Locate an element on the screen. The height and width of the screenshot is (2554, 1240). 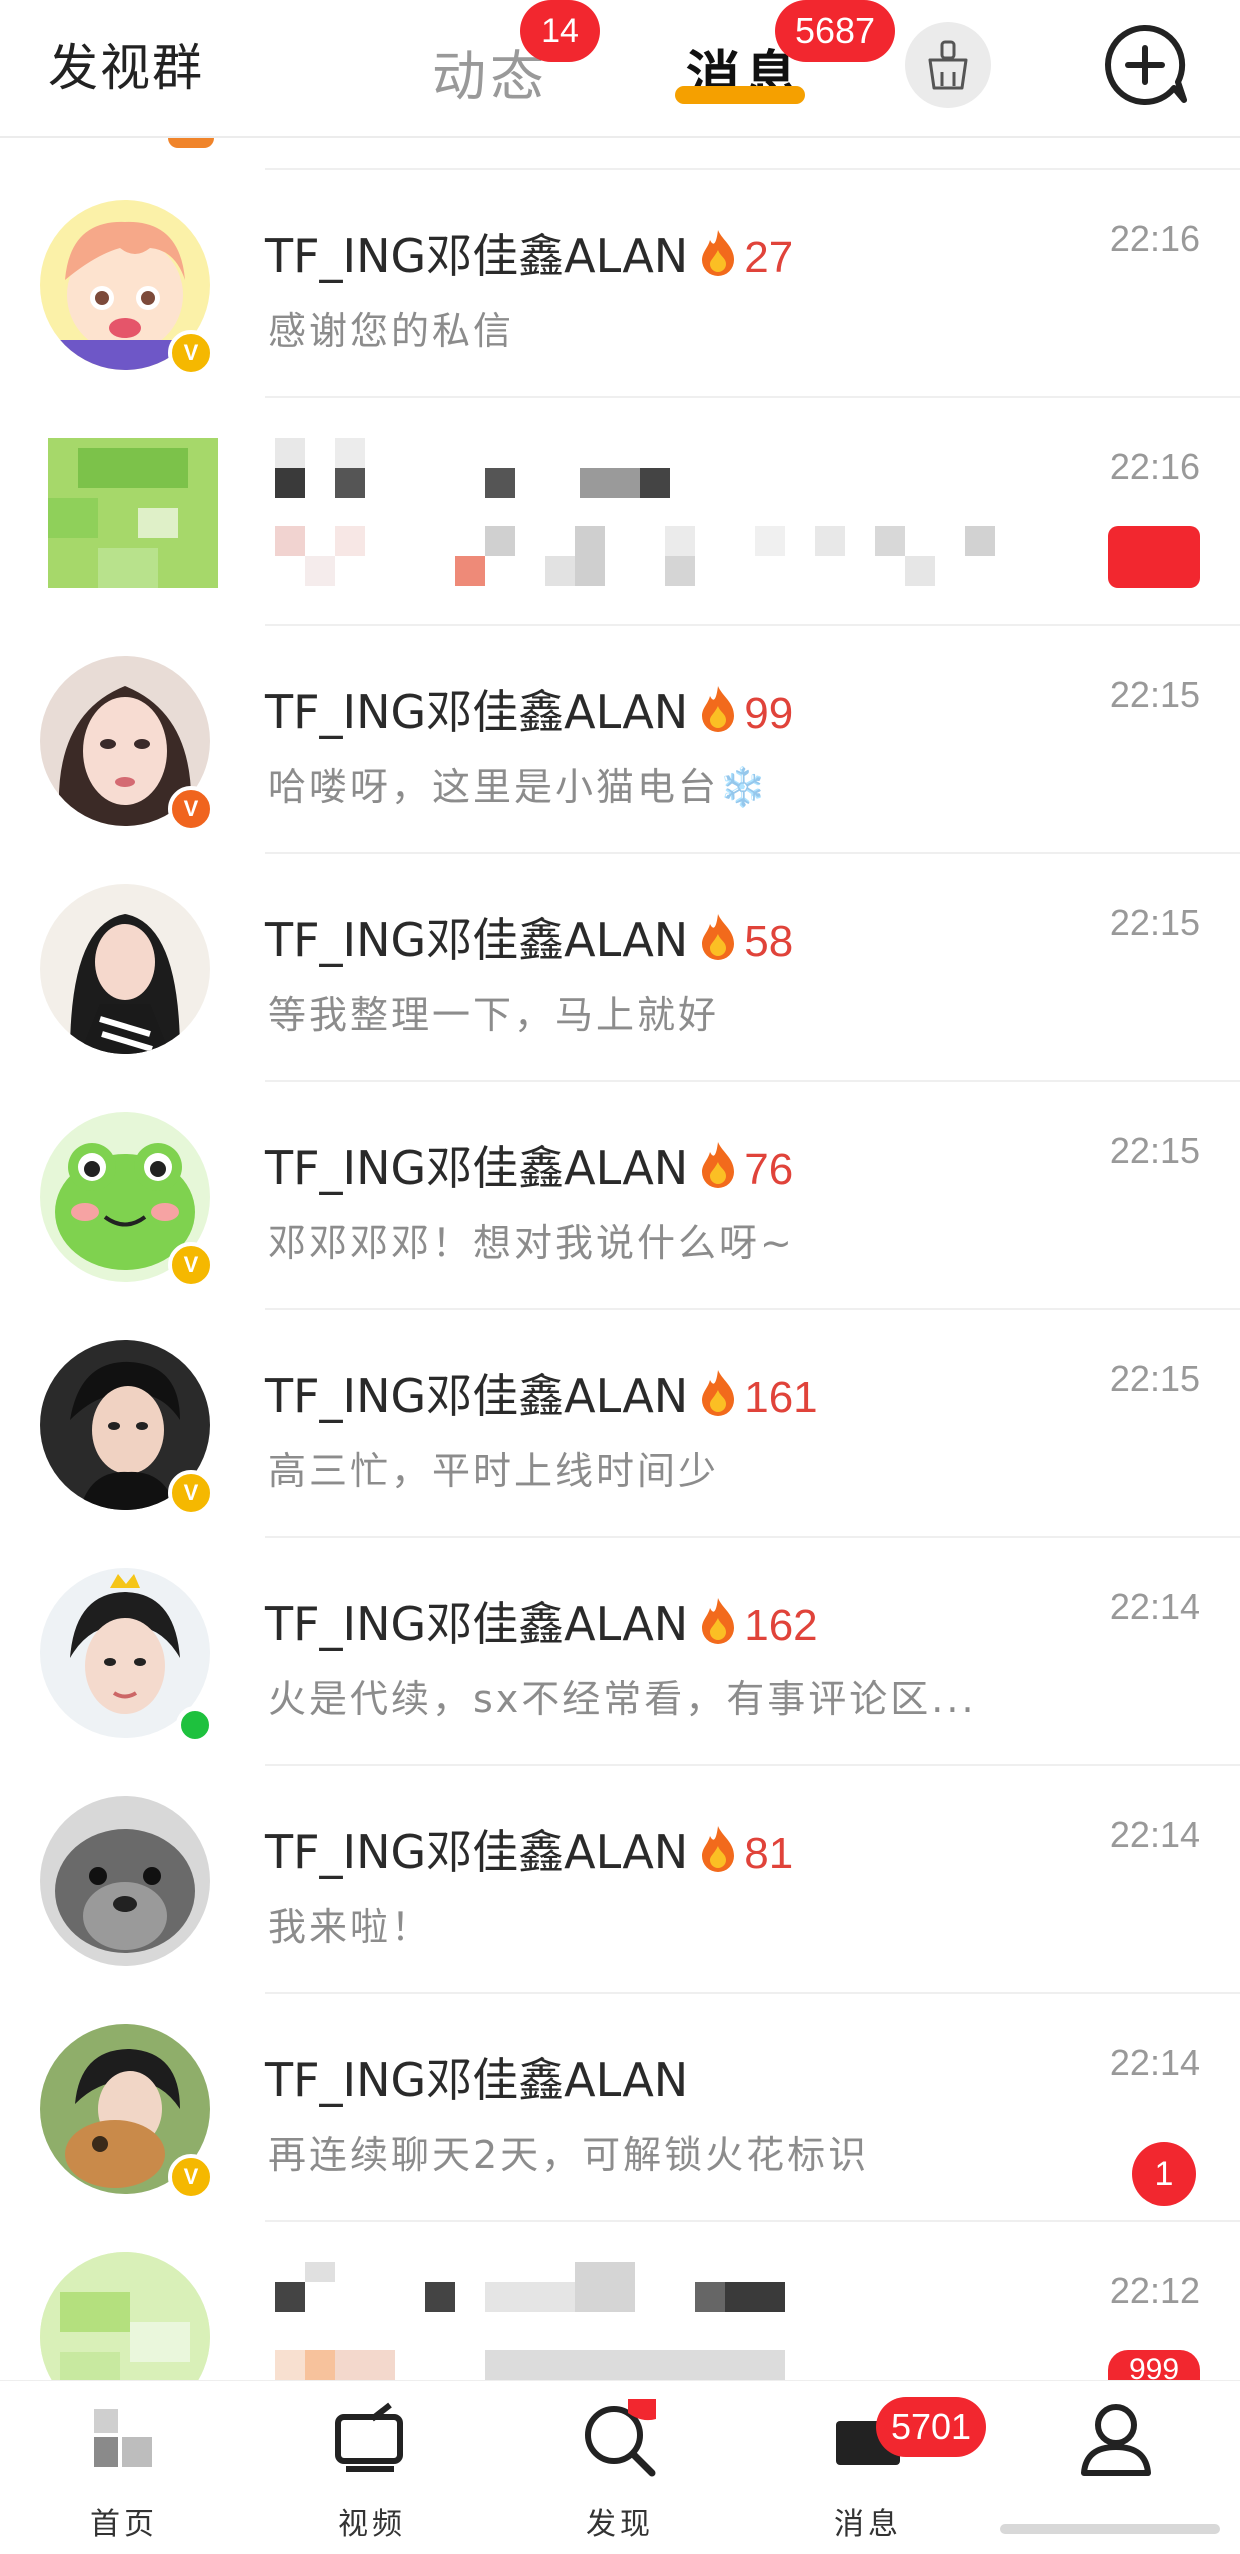
conversation-row: V TF_ING邓佳鑫ALAN 再连续聊天2天，可解锁火花标识 22:14 1 is located at coordinates (620, 2108).